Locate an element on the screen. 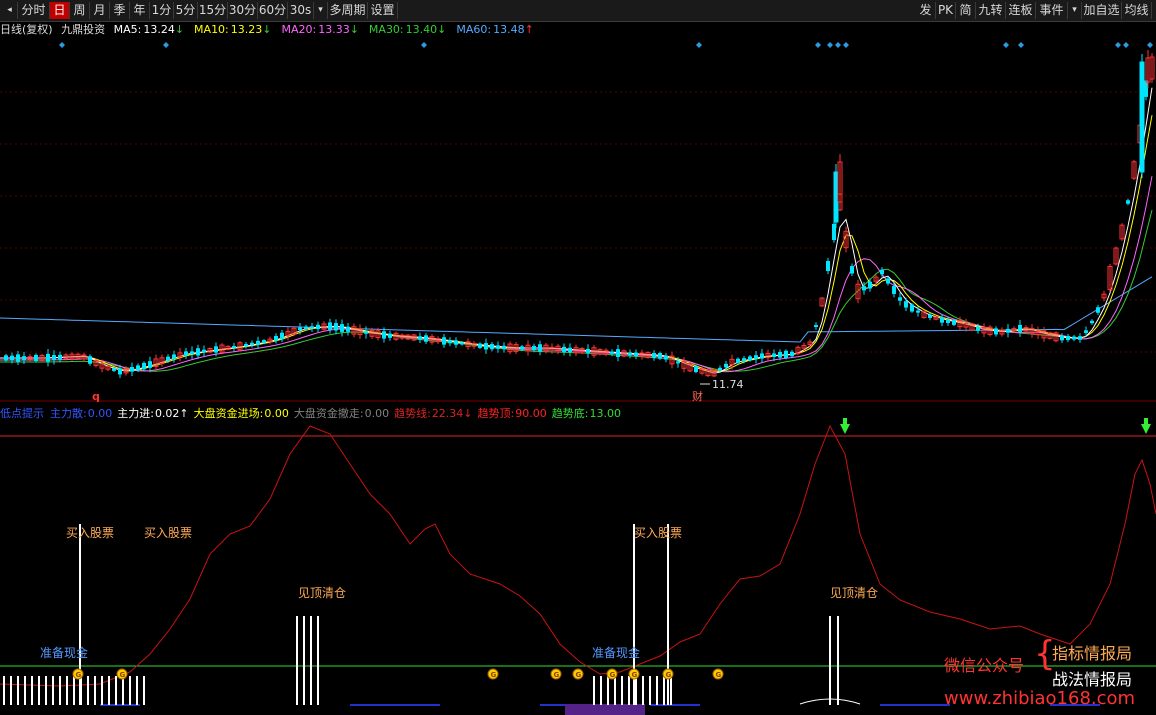  toolbar-button-m5: 5分 is located at coordinates (186, 10).